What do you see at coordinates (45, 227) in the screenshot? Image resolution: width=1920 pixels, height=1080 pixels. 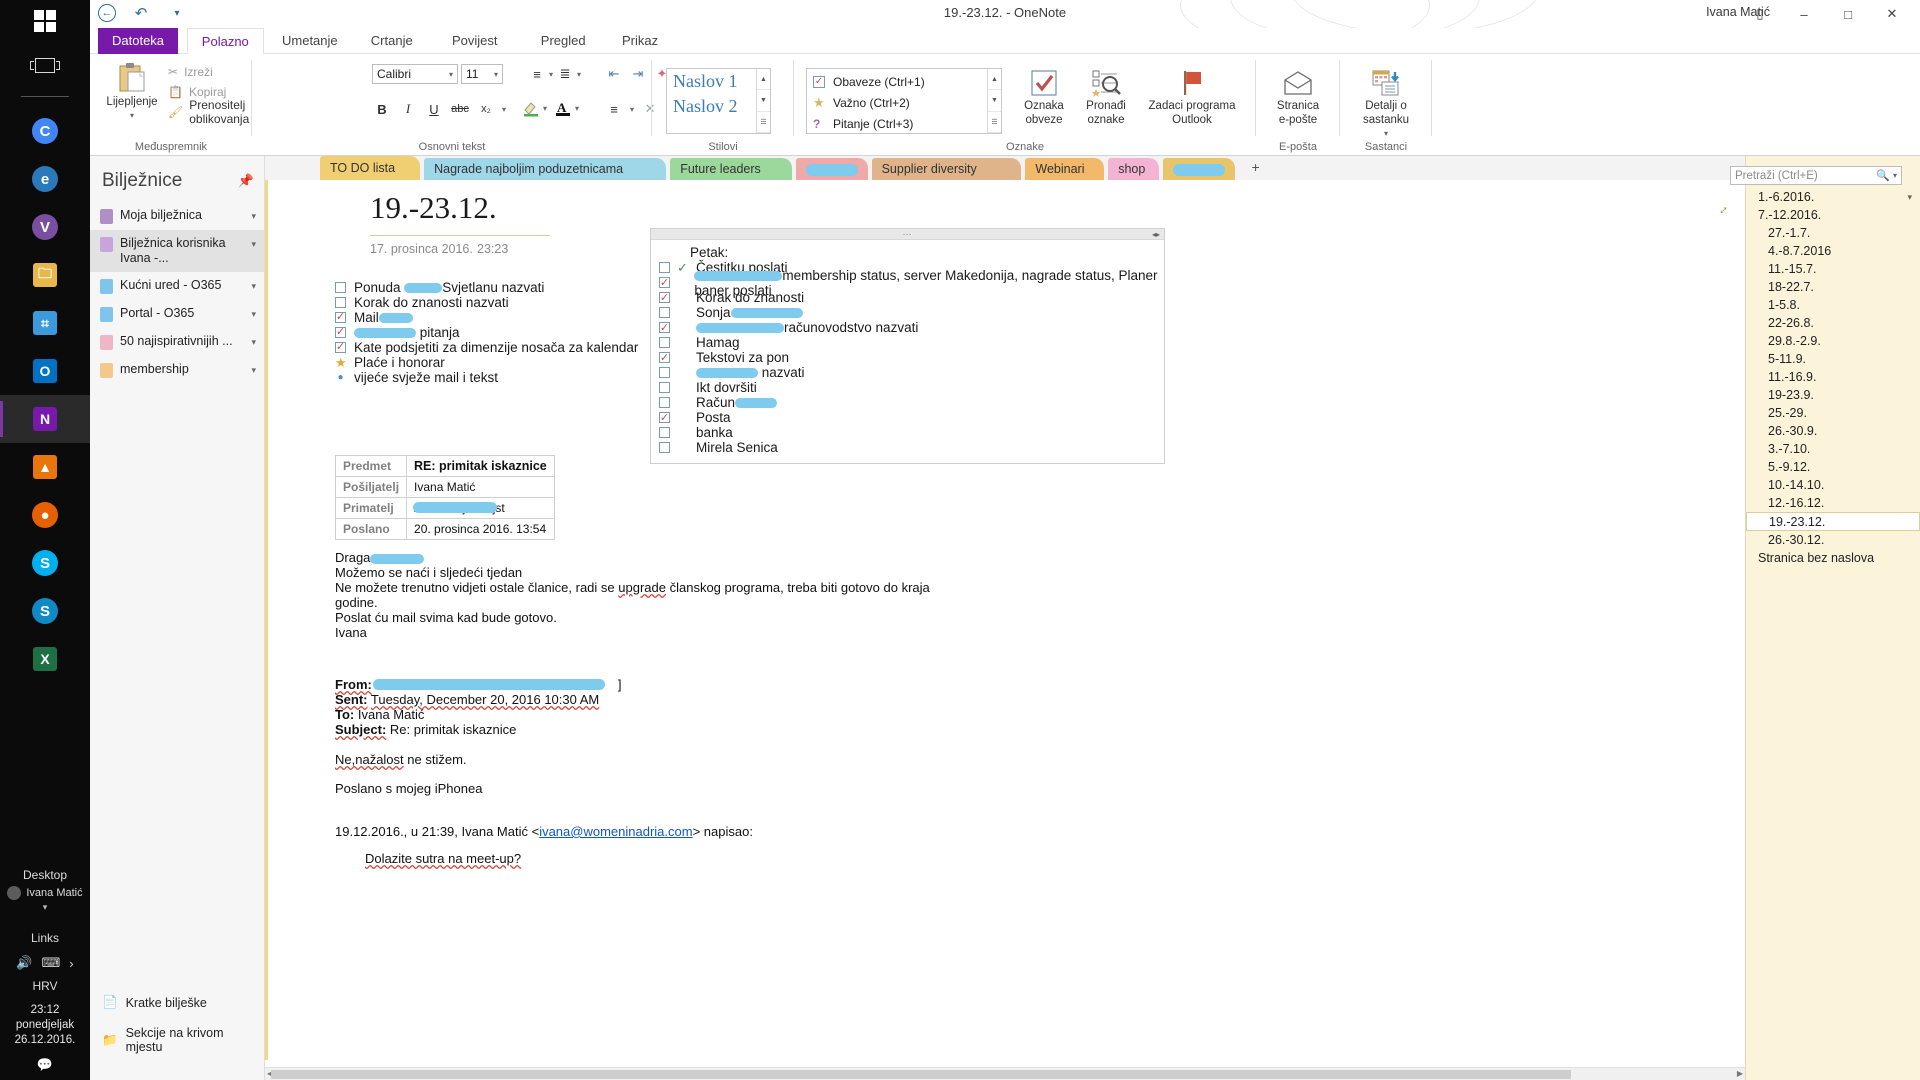 I see `taskbar-app-viber: V` at bounding box center [45, 227].